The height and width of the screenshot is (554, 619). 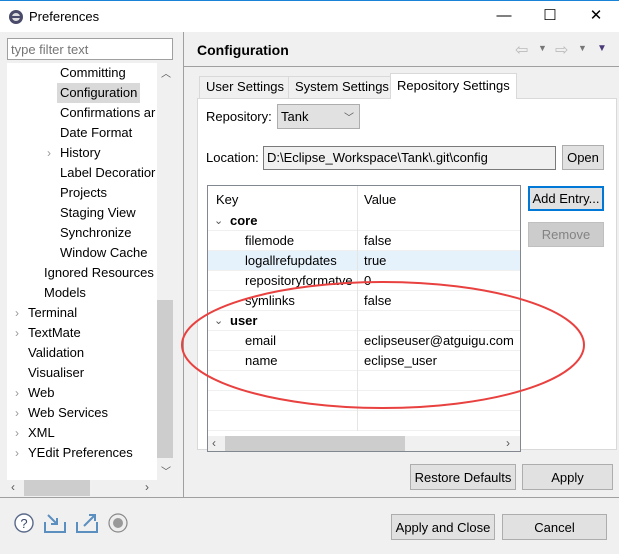 I want to click on title-bar: Preferences — ☐ ✕, so click(x=309, y=16).